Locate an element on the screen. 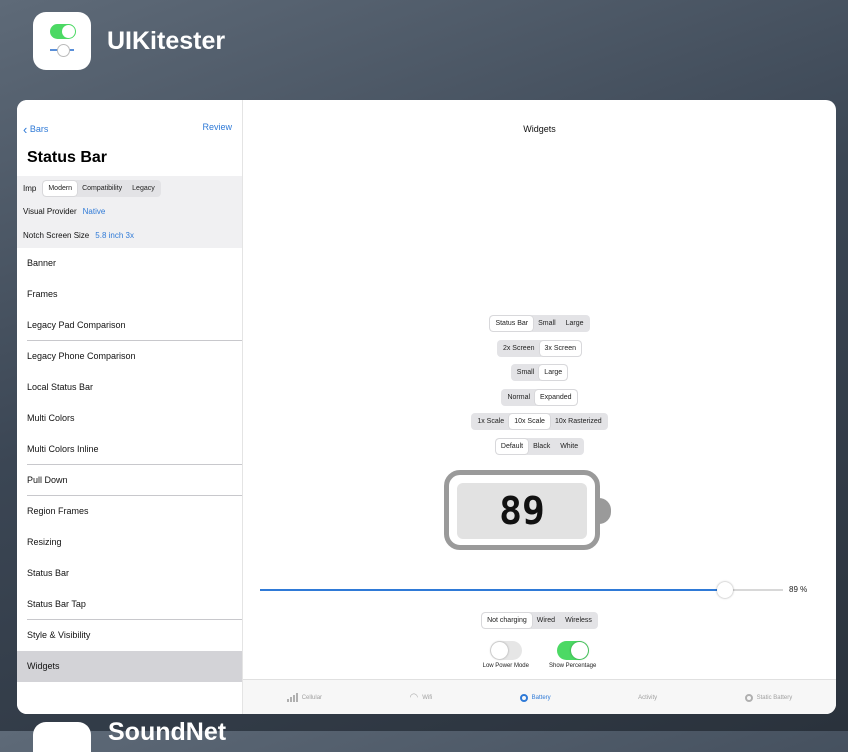 This screenshot has width=848, height=752. imp-option-modern: Modern is located at coordinates (60, 188).